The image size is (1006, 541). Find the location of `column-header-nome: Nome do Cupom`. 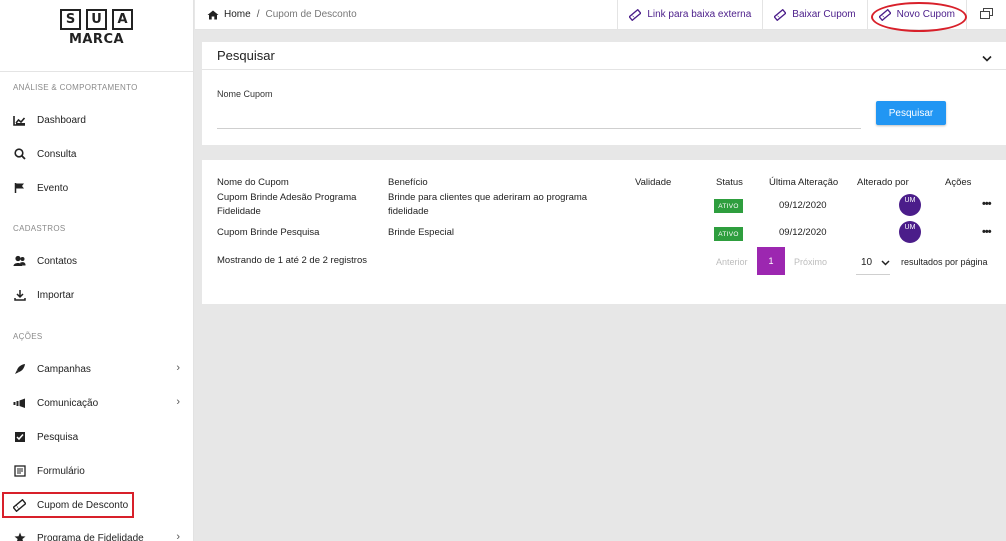

column-header-nome: Nome do Cupom is located at coordinates (253, 182).